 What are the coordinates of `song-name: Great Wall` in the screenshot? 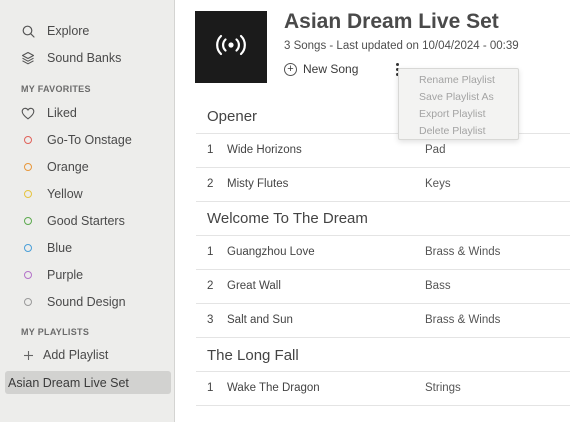 It's located at (254, 286).